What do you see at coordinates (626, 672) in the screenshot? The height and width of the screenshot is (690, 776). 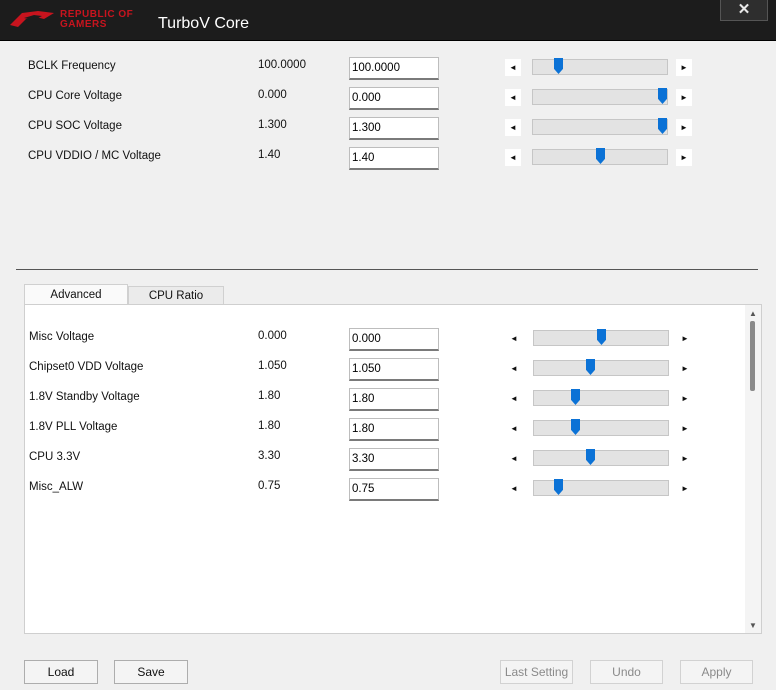 I see `undo-button: Undo` at bounding box center [626, 672].